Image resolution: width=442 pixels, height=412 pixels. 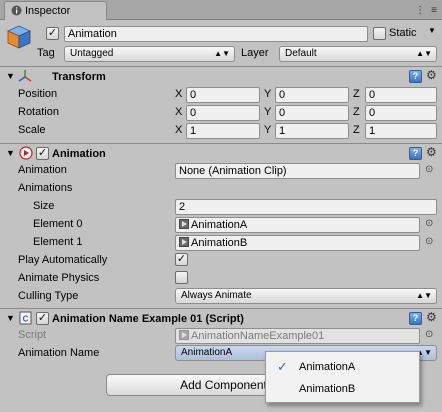 I want to click on checkmark-icon: ✓, so click(x=282, y=366).